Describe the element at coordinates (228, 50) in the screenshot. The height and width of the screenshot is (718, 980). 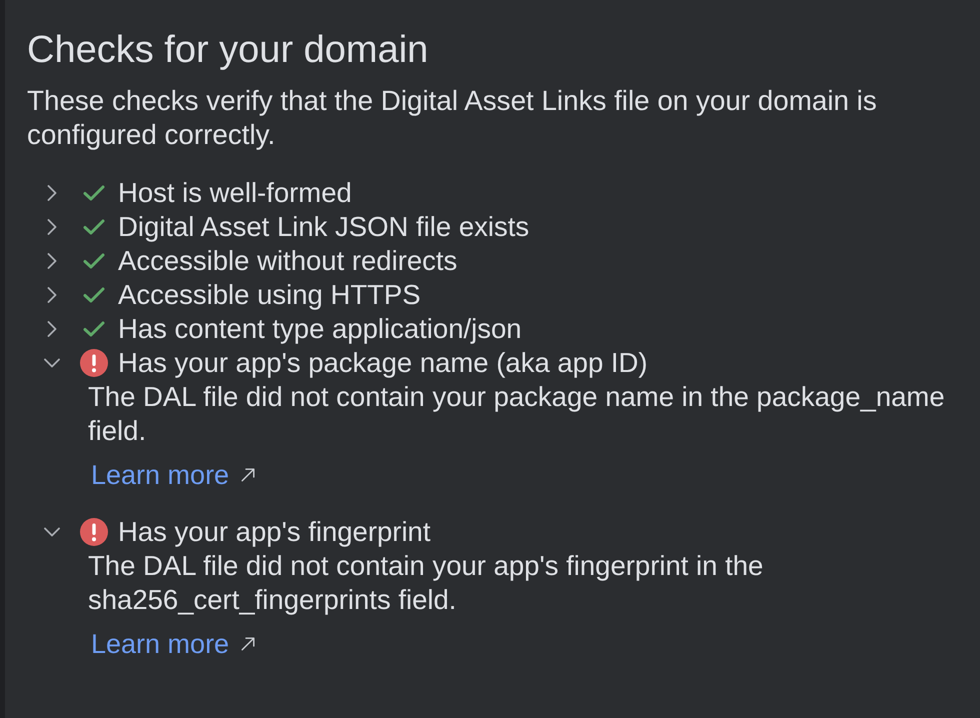
I see `section-title: Checks for your domain` at that location.